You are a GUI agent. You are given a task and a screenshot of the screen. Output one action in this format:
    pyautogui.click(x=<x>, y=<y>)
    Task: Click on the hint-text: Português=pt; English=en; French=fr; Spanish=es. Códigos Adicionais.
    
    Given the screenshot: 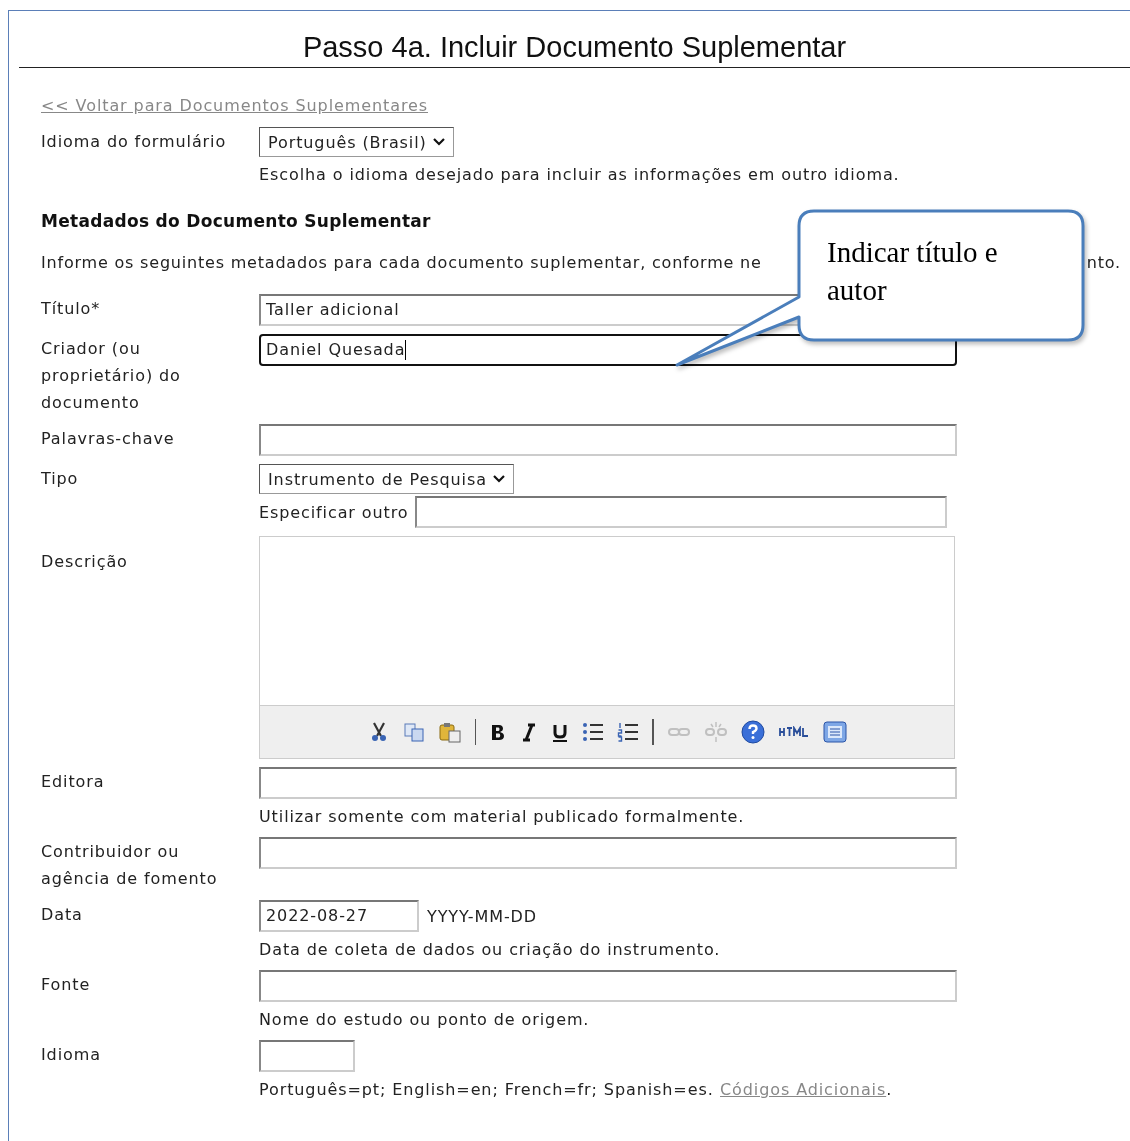 What is the action you would take?
    pyautogui.click(x=576, y=1090)
    